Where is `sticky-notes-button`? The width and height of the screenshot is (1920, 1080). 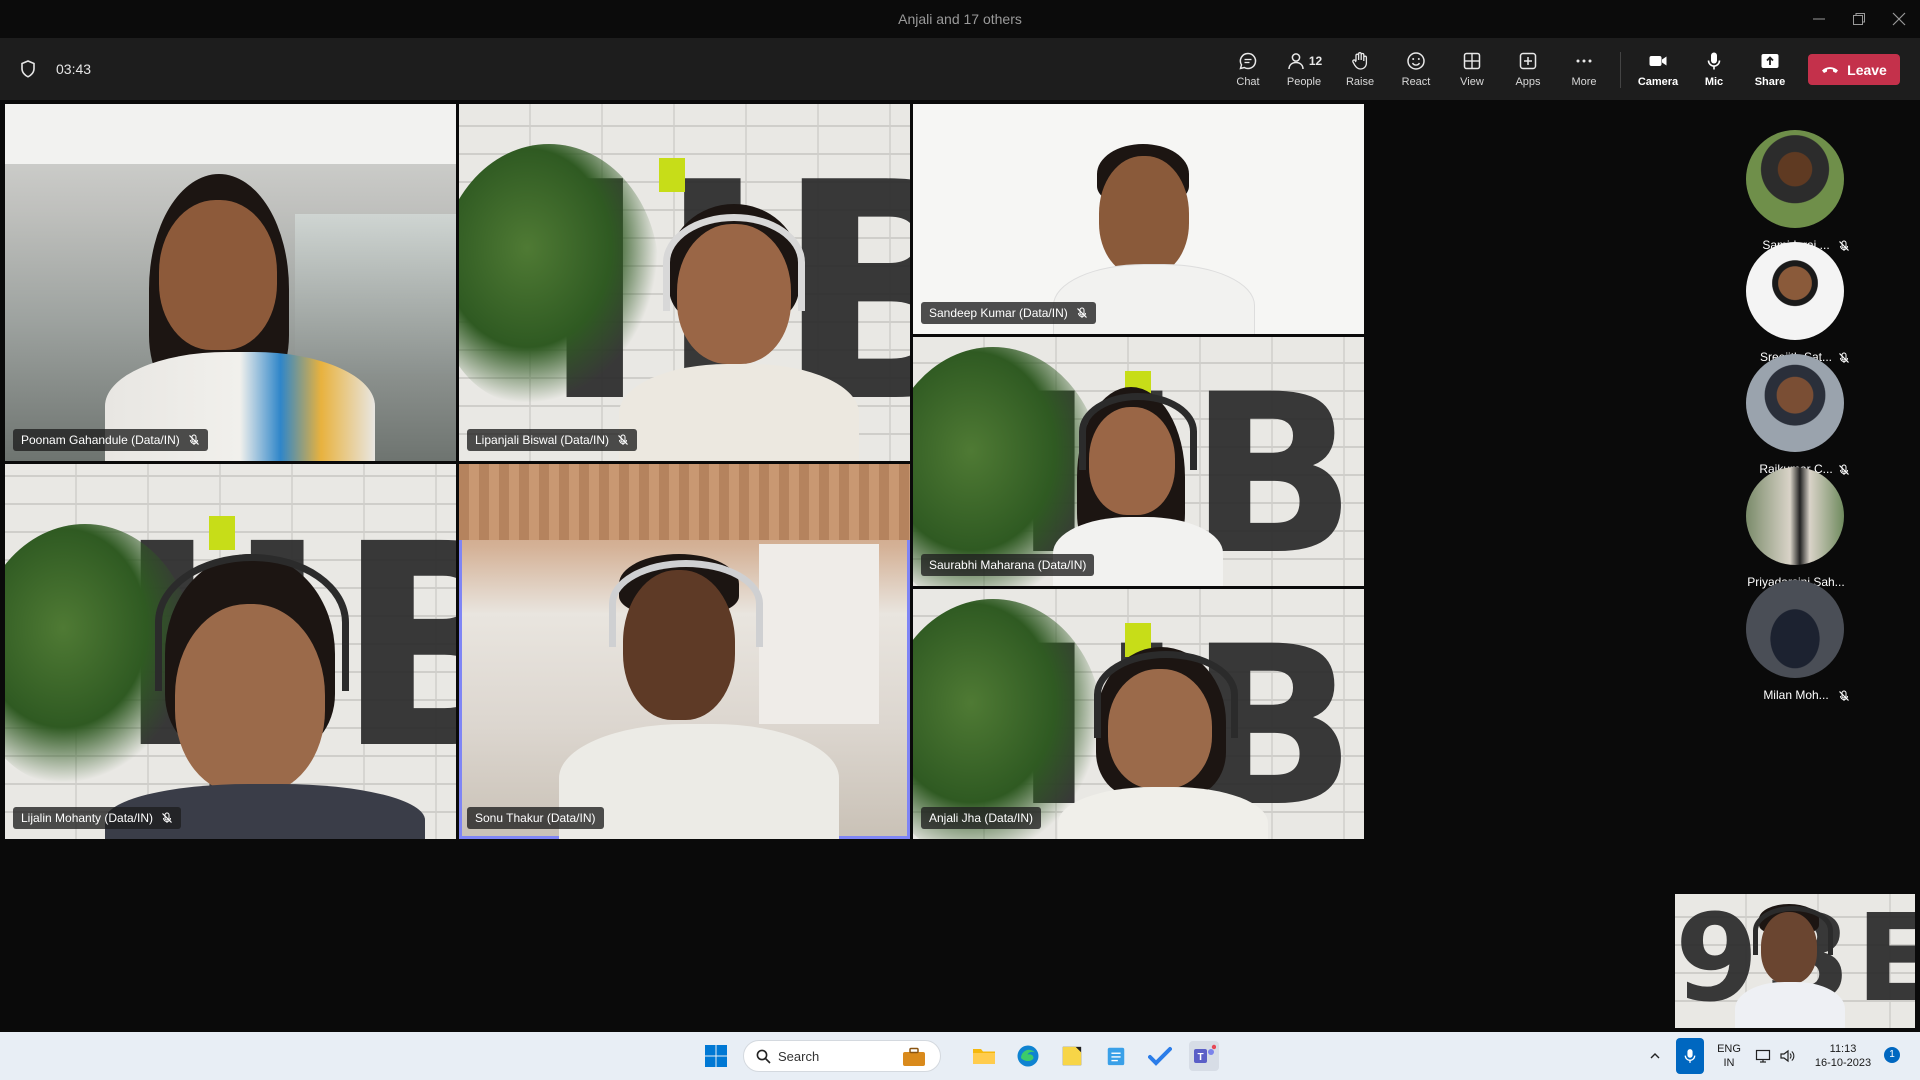
sticky-notes-button is located at coordinates (1072, 1056).